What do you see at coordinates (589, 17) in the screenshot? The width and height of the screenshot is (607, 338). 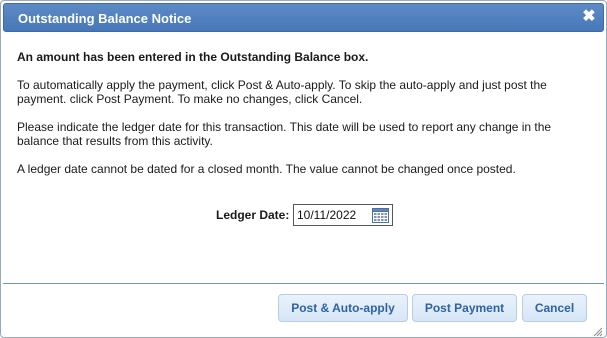 I see `close-icon: ✖` at bounding box center [589, 17].